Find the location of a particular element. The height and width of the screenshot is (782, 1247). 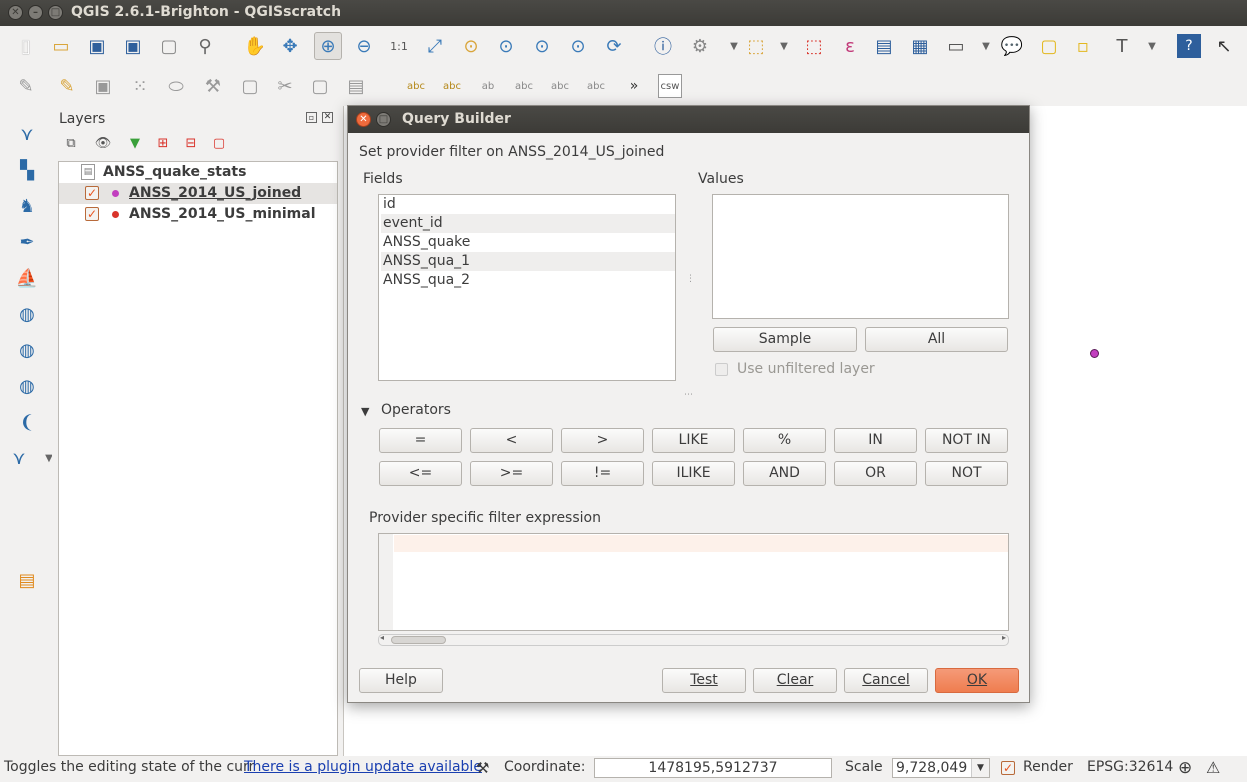

dialog-close-icon: ✕ is located at coordinates (363, 119).